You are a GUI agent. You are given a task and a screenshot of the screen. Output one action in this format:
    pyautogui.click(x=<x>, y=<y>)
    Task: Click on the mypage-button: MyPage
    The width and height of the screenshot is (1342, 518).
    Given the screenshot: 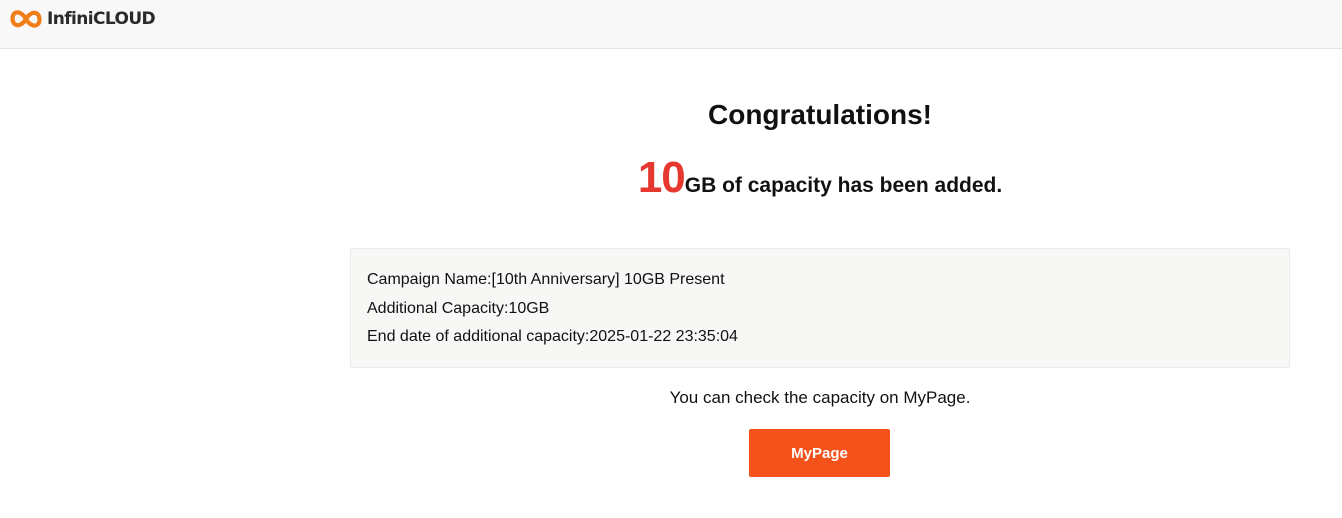 What is the action you would take?
    pyautogui.click(x=819, y=453)
    